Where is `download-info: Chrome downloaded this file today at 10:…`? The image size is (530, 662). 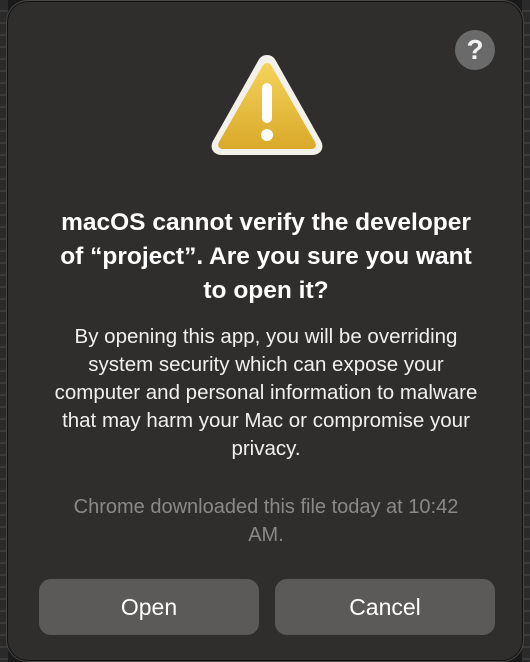
download-info: Chrome downloaded this file today at 10:… is located at coordinates (266, 521).